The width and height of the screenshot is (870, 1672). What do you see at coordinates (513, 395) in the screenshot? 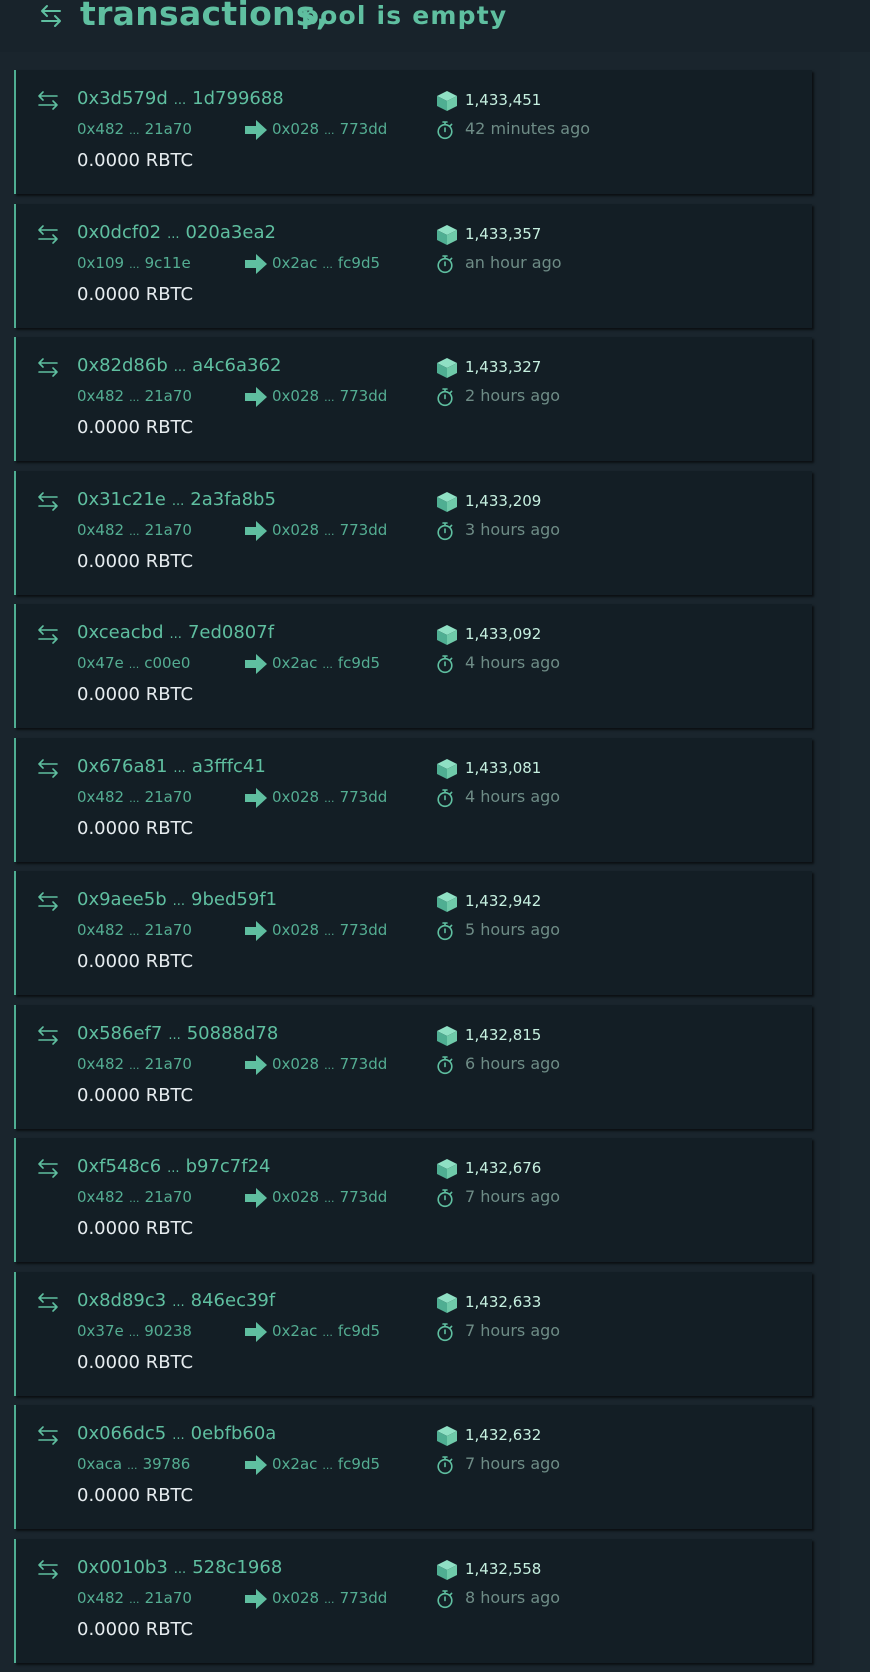
I see `tx-age: 2 hours ago` at bounding box center [513, 395].